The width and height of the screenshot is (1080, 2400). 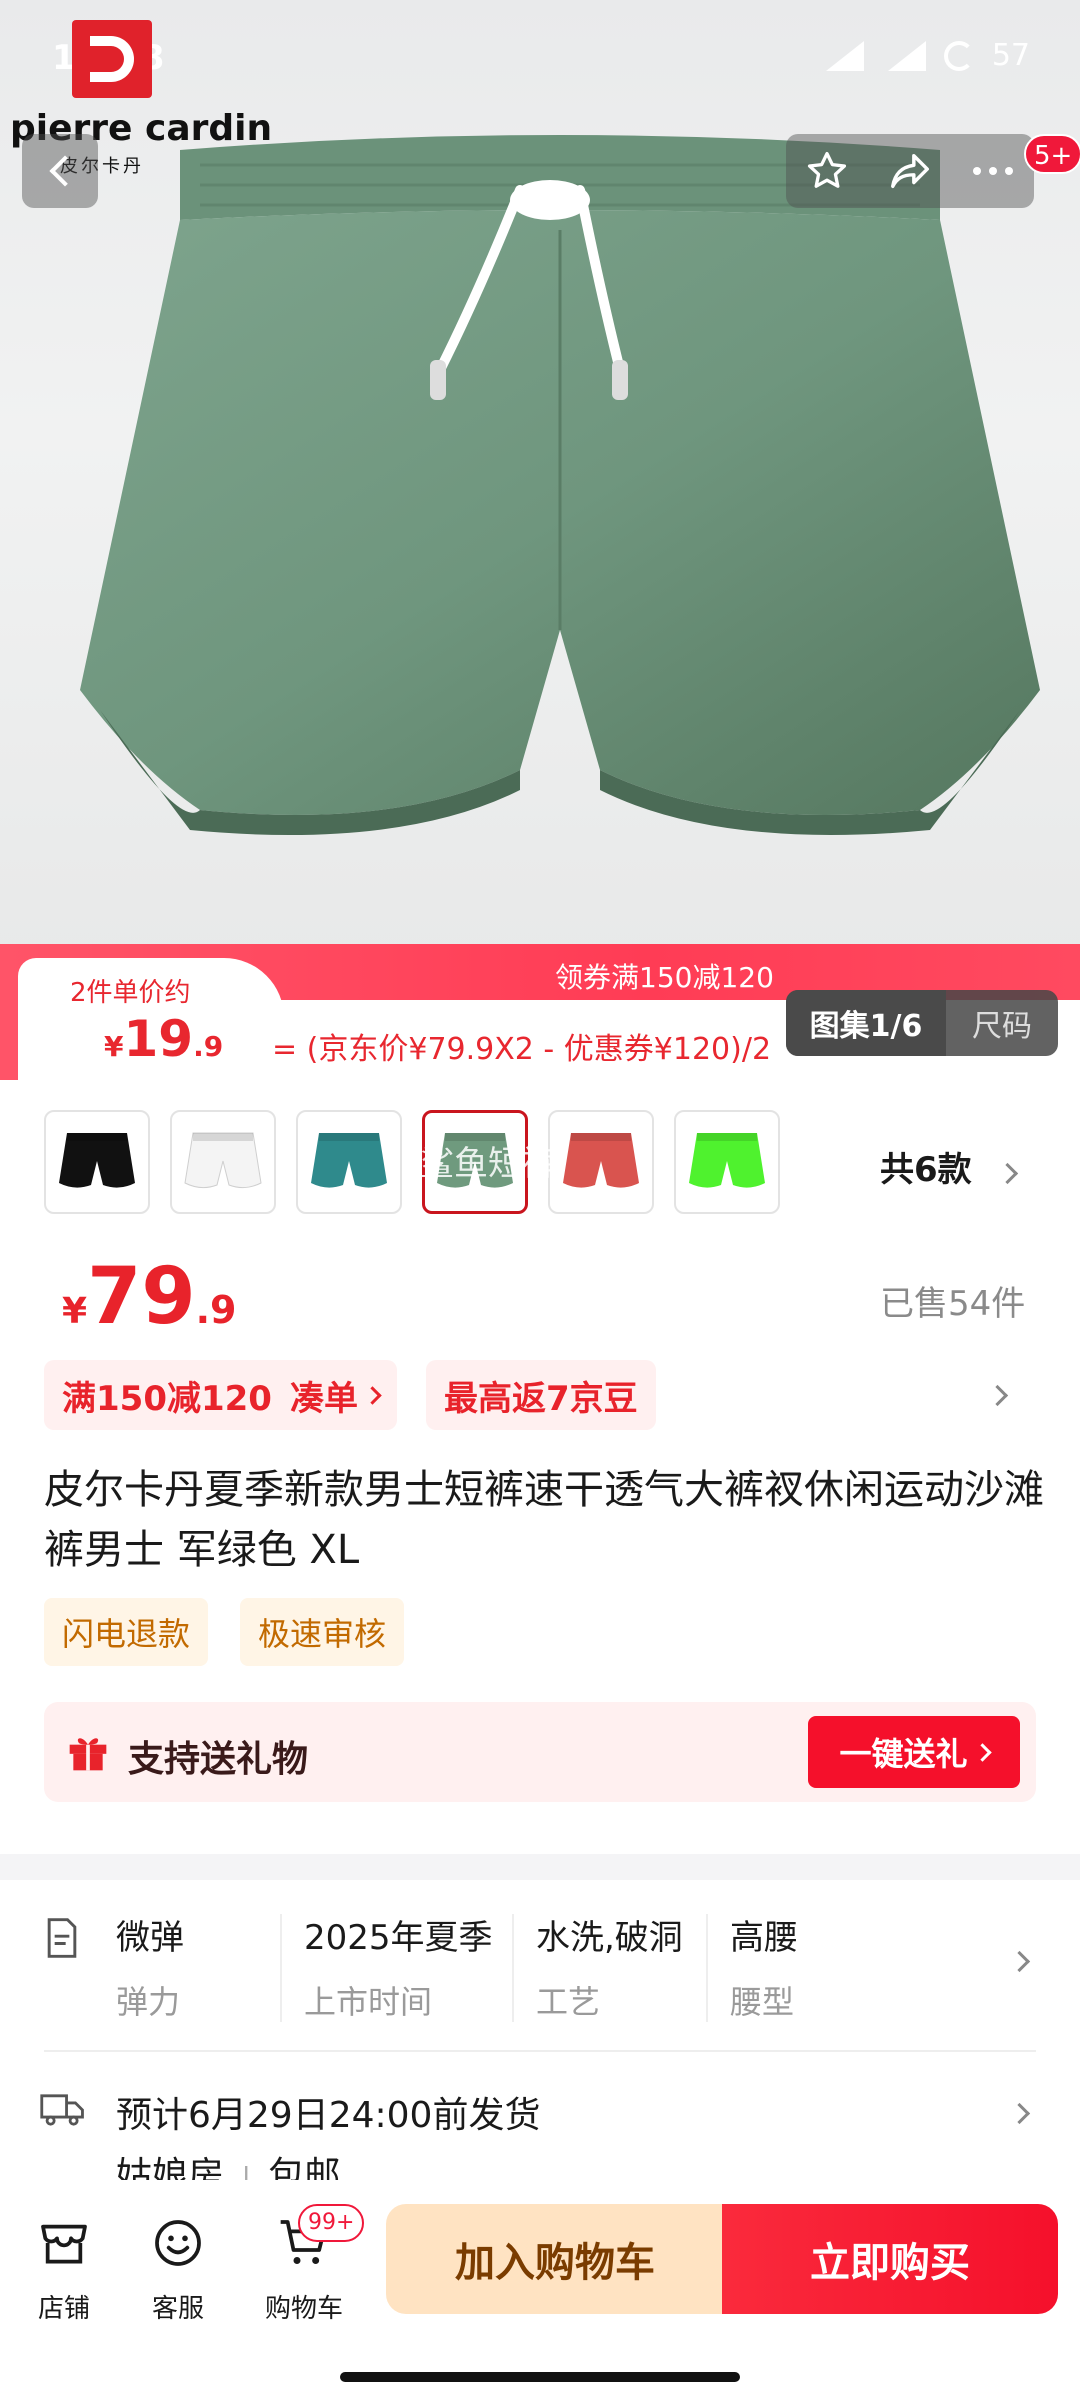 I want to click on coupon-tag: 满150减120 凑单, so click(x=220, y=1395).